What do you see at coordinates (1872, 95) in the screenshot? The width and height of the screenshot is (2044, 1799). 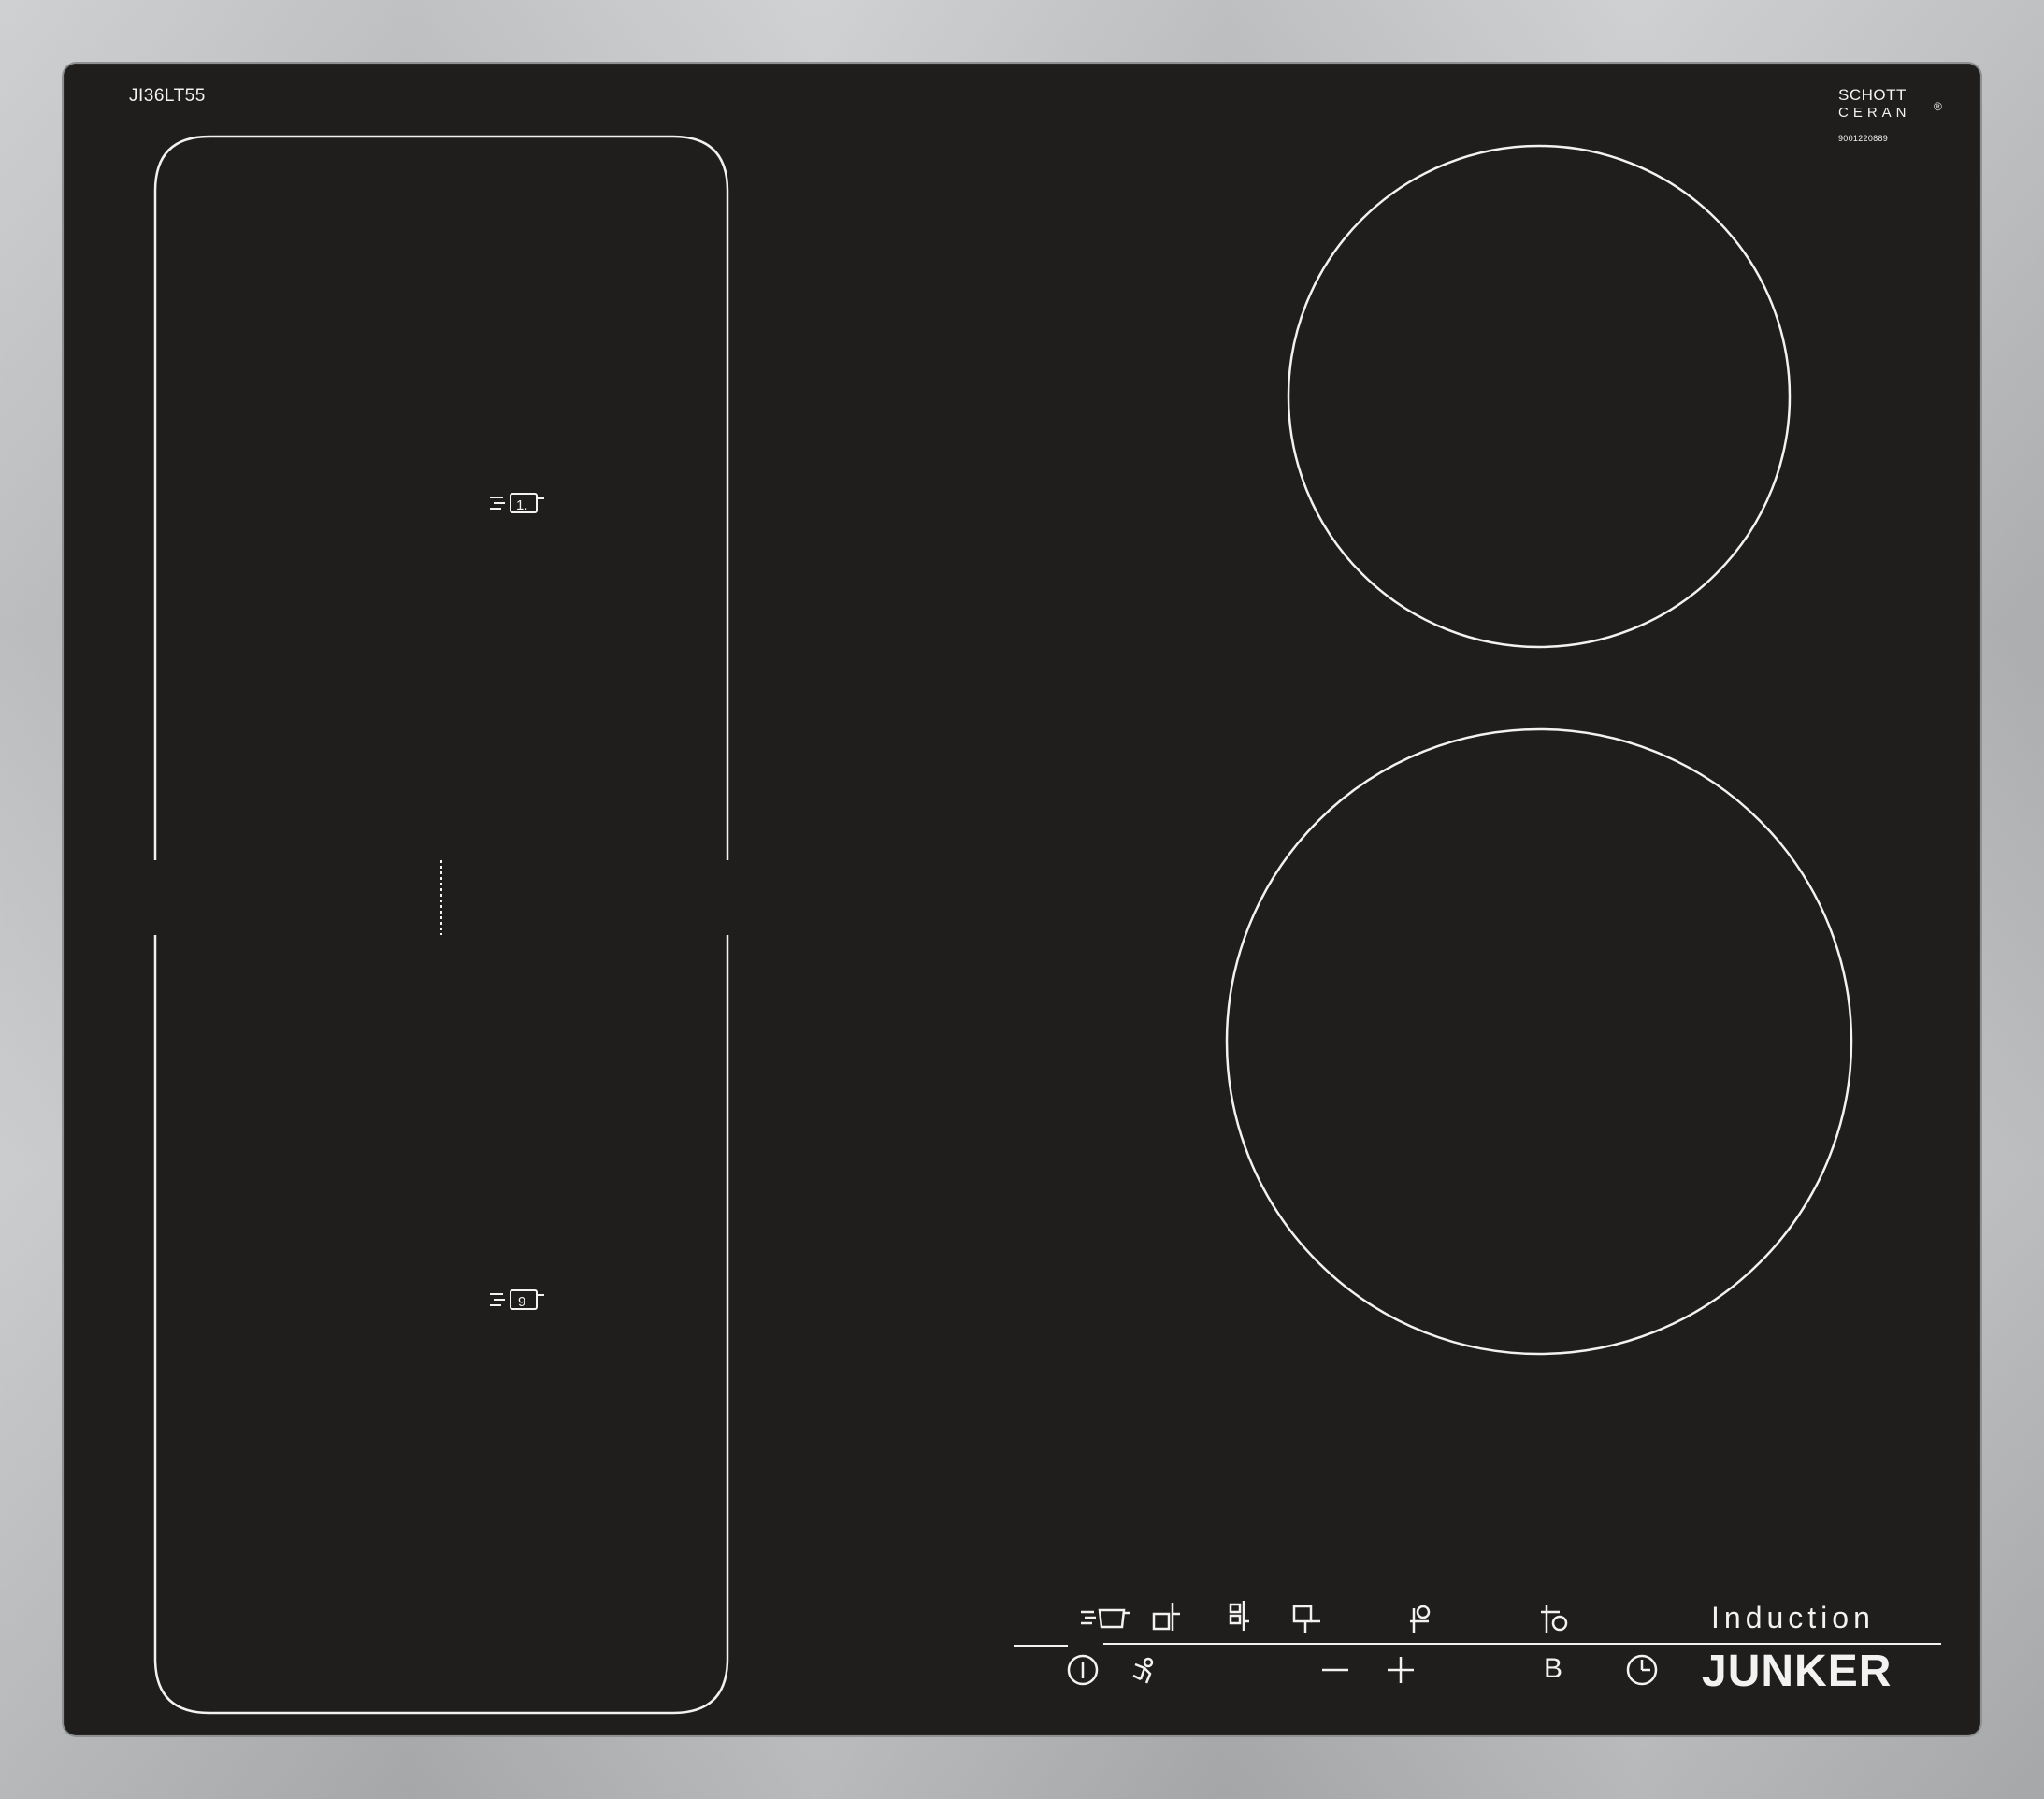 I see `glass-brand-line1: SCHOTT` at bounding box center [1872, 95].